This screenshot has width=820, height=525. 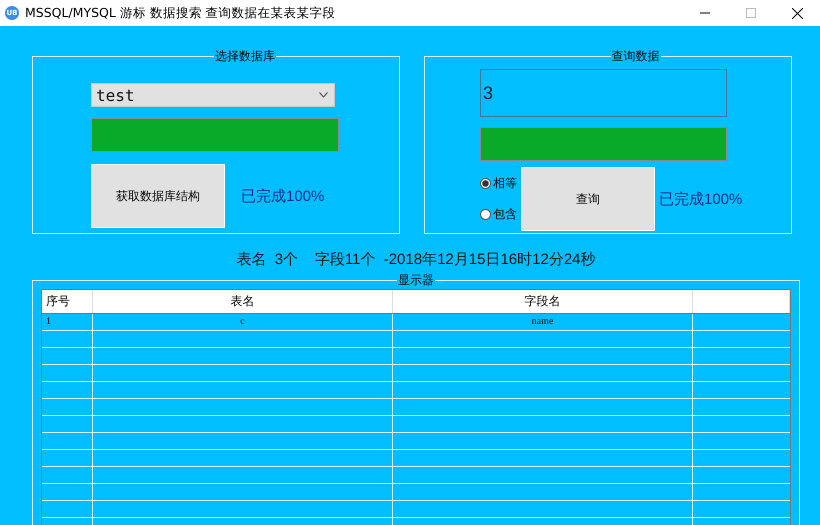 What do you see at coordinates (180, 13) in the screenshot?
I see `window-title: MSSQL/MYSQL 游标 数据搜索 查询数据在某表某字段` at bounding box center [180, 13].